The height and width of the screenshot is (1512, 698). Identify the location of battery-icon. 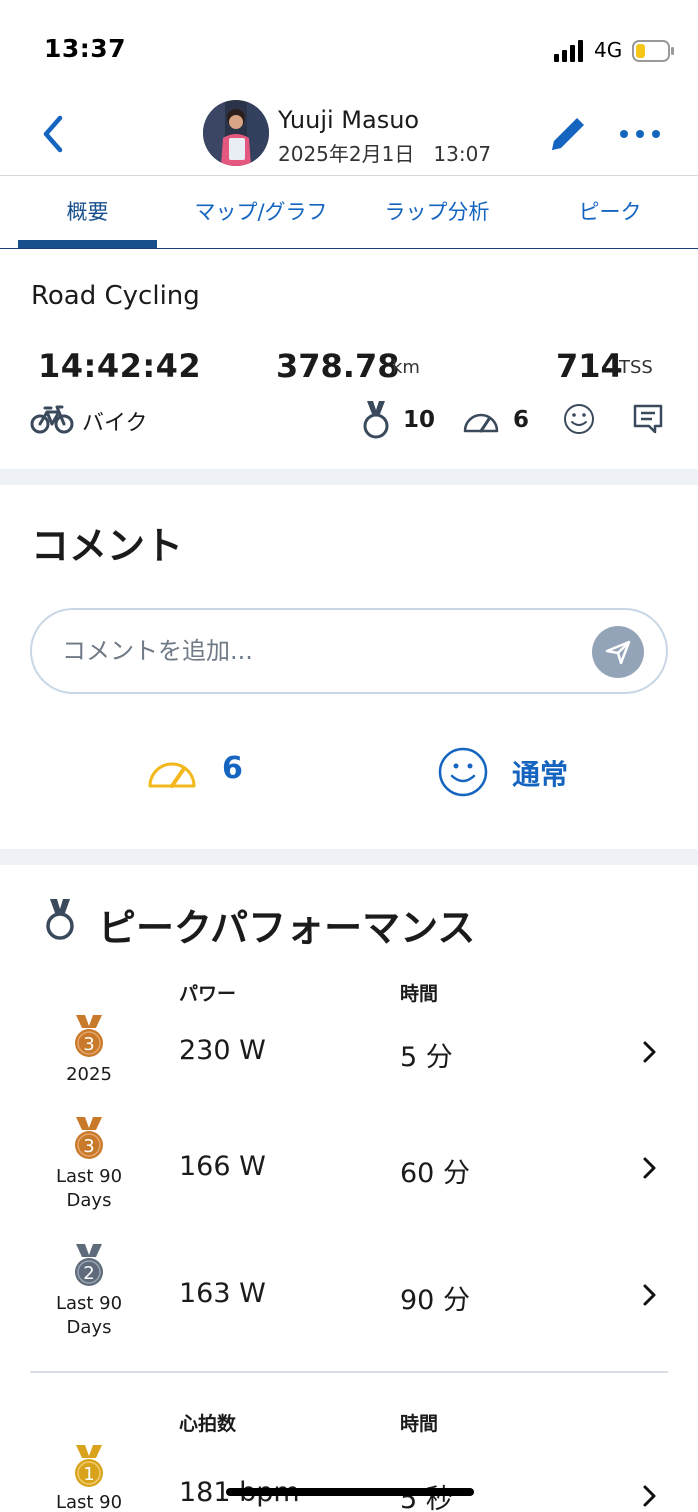
(653, 51).